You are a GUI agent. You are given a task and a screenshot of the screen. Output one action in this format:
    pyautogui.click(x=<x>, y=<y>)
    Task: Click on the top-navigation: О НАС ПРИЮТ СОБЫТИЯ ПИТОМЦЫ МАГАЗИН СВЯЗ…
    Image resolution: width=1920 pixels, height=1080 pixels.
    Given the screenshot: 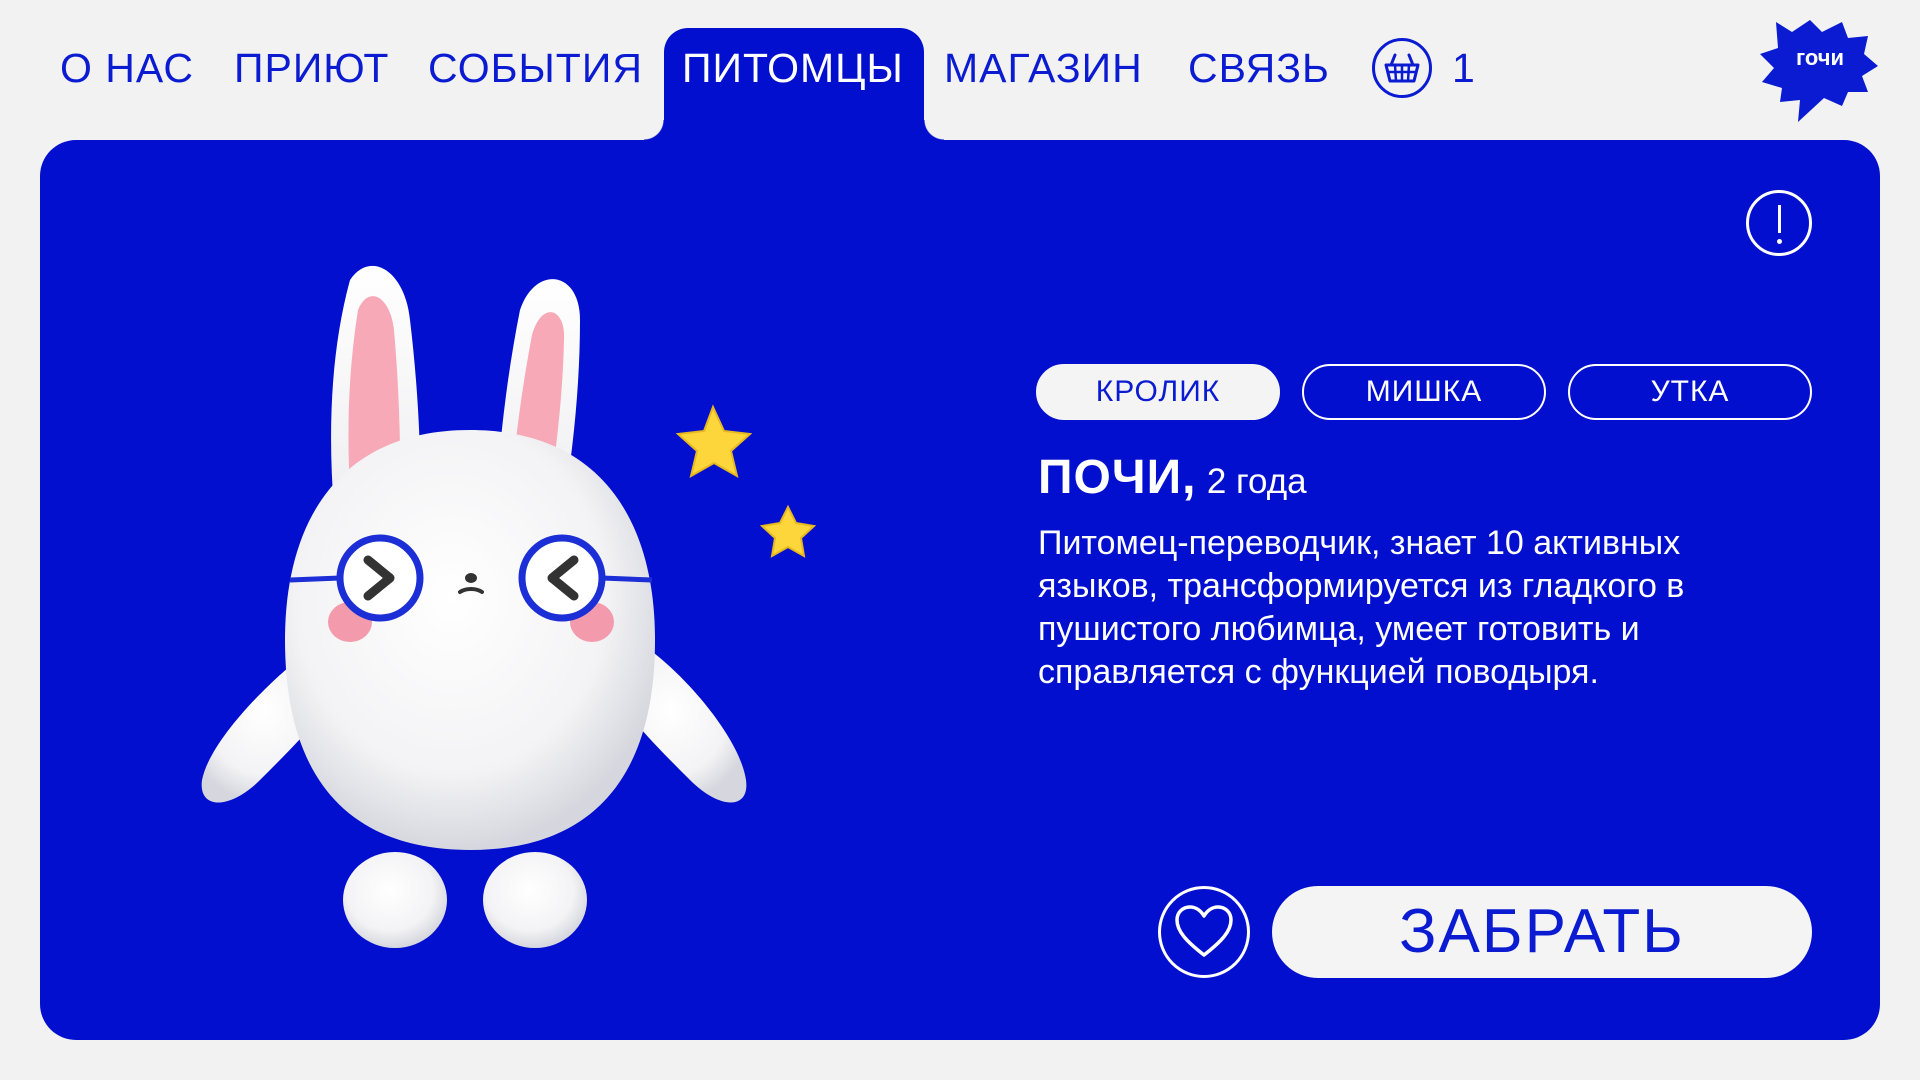 What is the action you would take?
    pyautogui.click(x=960, y=74)
    